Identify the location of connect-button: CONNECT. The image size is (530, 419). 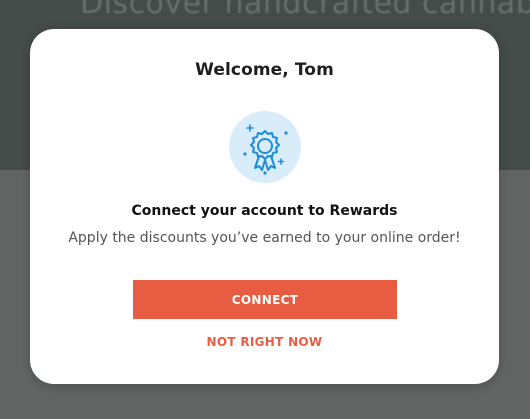
(265, 299).